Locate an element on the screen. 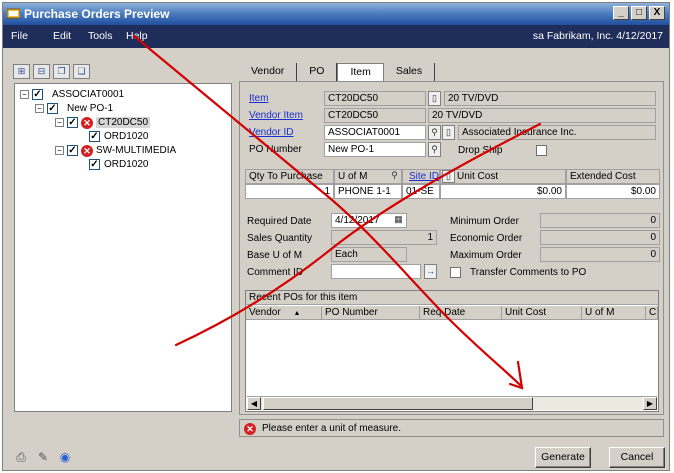 The width and height of the screenshot is (674, 473). maximum-order-field: 0 is located at coordinates (600, 254).